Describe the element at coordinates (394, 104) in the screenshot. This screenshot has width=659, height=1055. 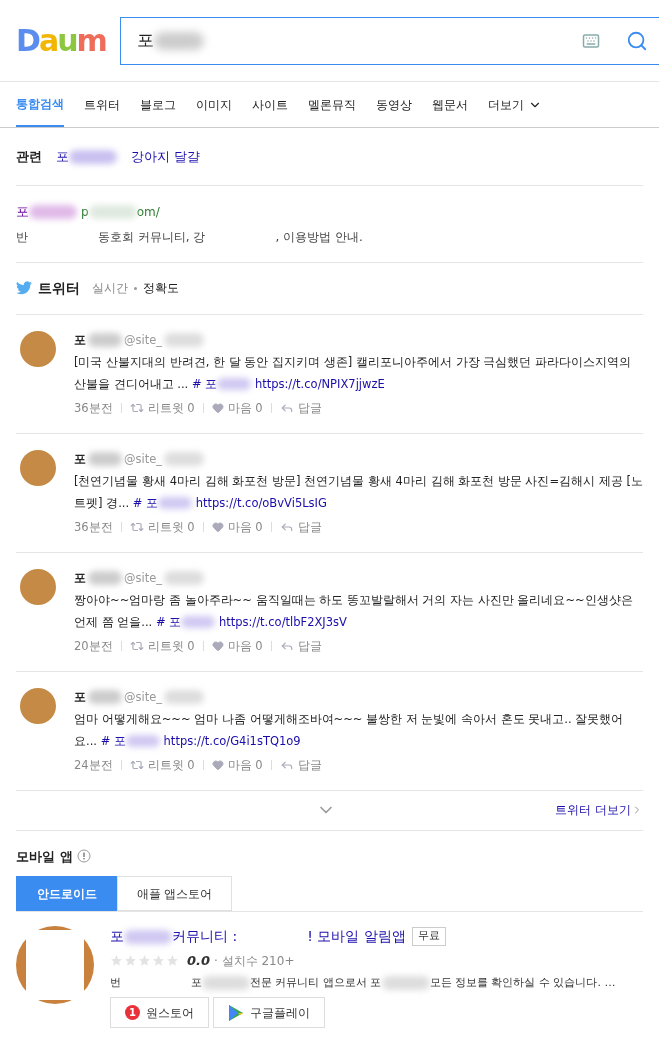
I see `tab: 동영상` at that location.